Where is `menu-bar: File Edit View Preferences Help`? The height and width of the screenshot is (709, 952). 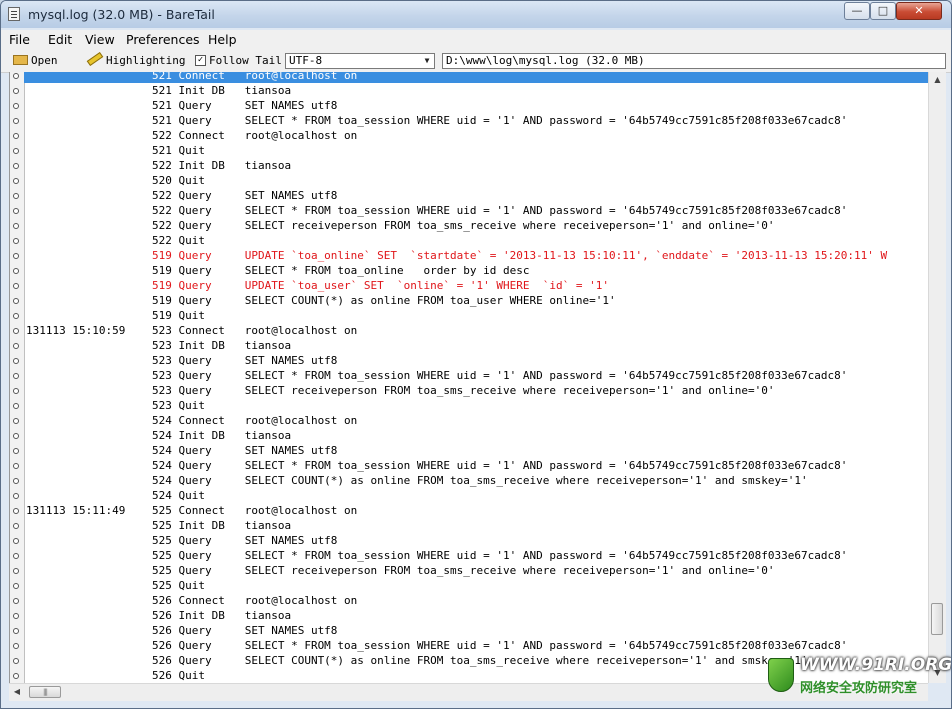
menu-bar: File Edit View Preferences Help is located at coordinates (476, 40).